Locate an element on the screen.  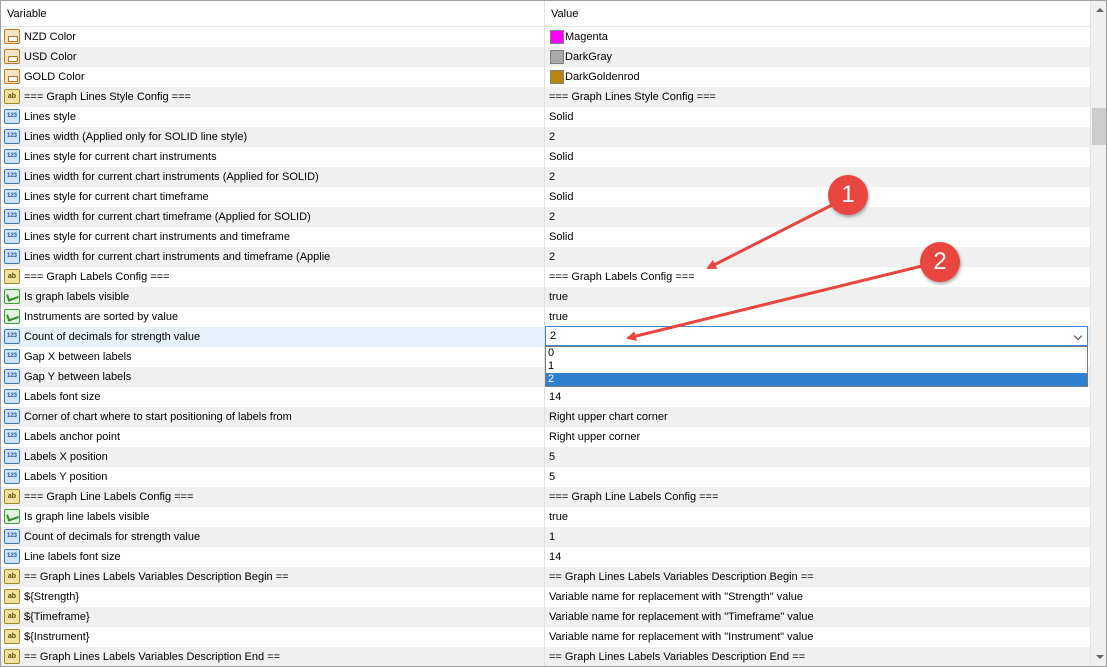
chevron-down-icon is located at coordinates (1078, 336).